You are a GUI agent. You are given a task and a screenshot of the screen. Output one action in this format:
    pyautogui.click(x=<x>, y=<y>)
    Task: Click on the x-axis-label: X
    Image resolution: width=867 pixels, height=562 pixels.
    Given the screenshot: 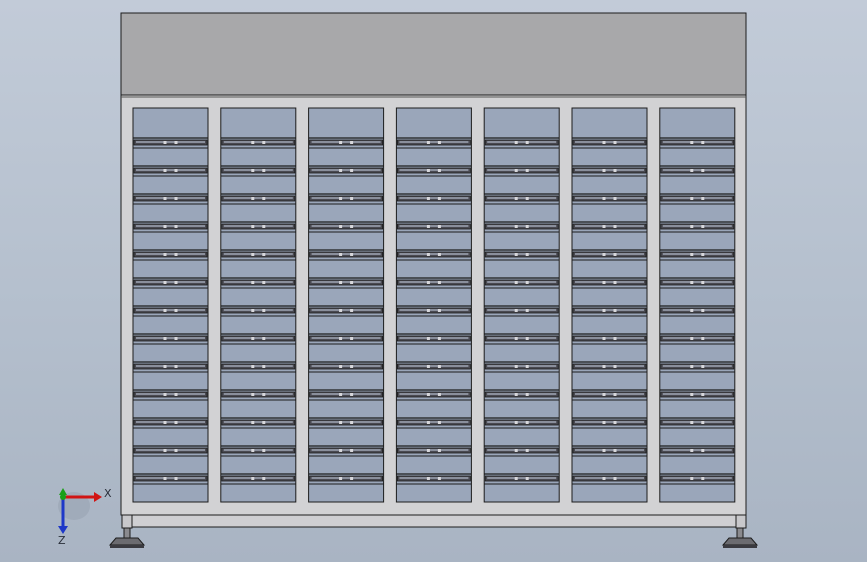 What is the action you would take?
    pyautogui.click(x=108, y=493)
    